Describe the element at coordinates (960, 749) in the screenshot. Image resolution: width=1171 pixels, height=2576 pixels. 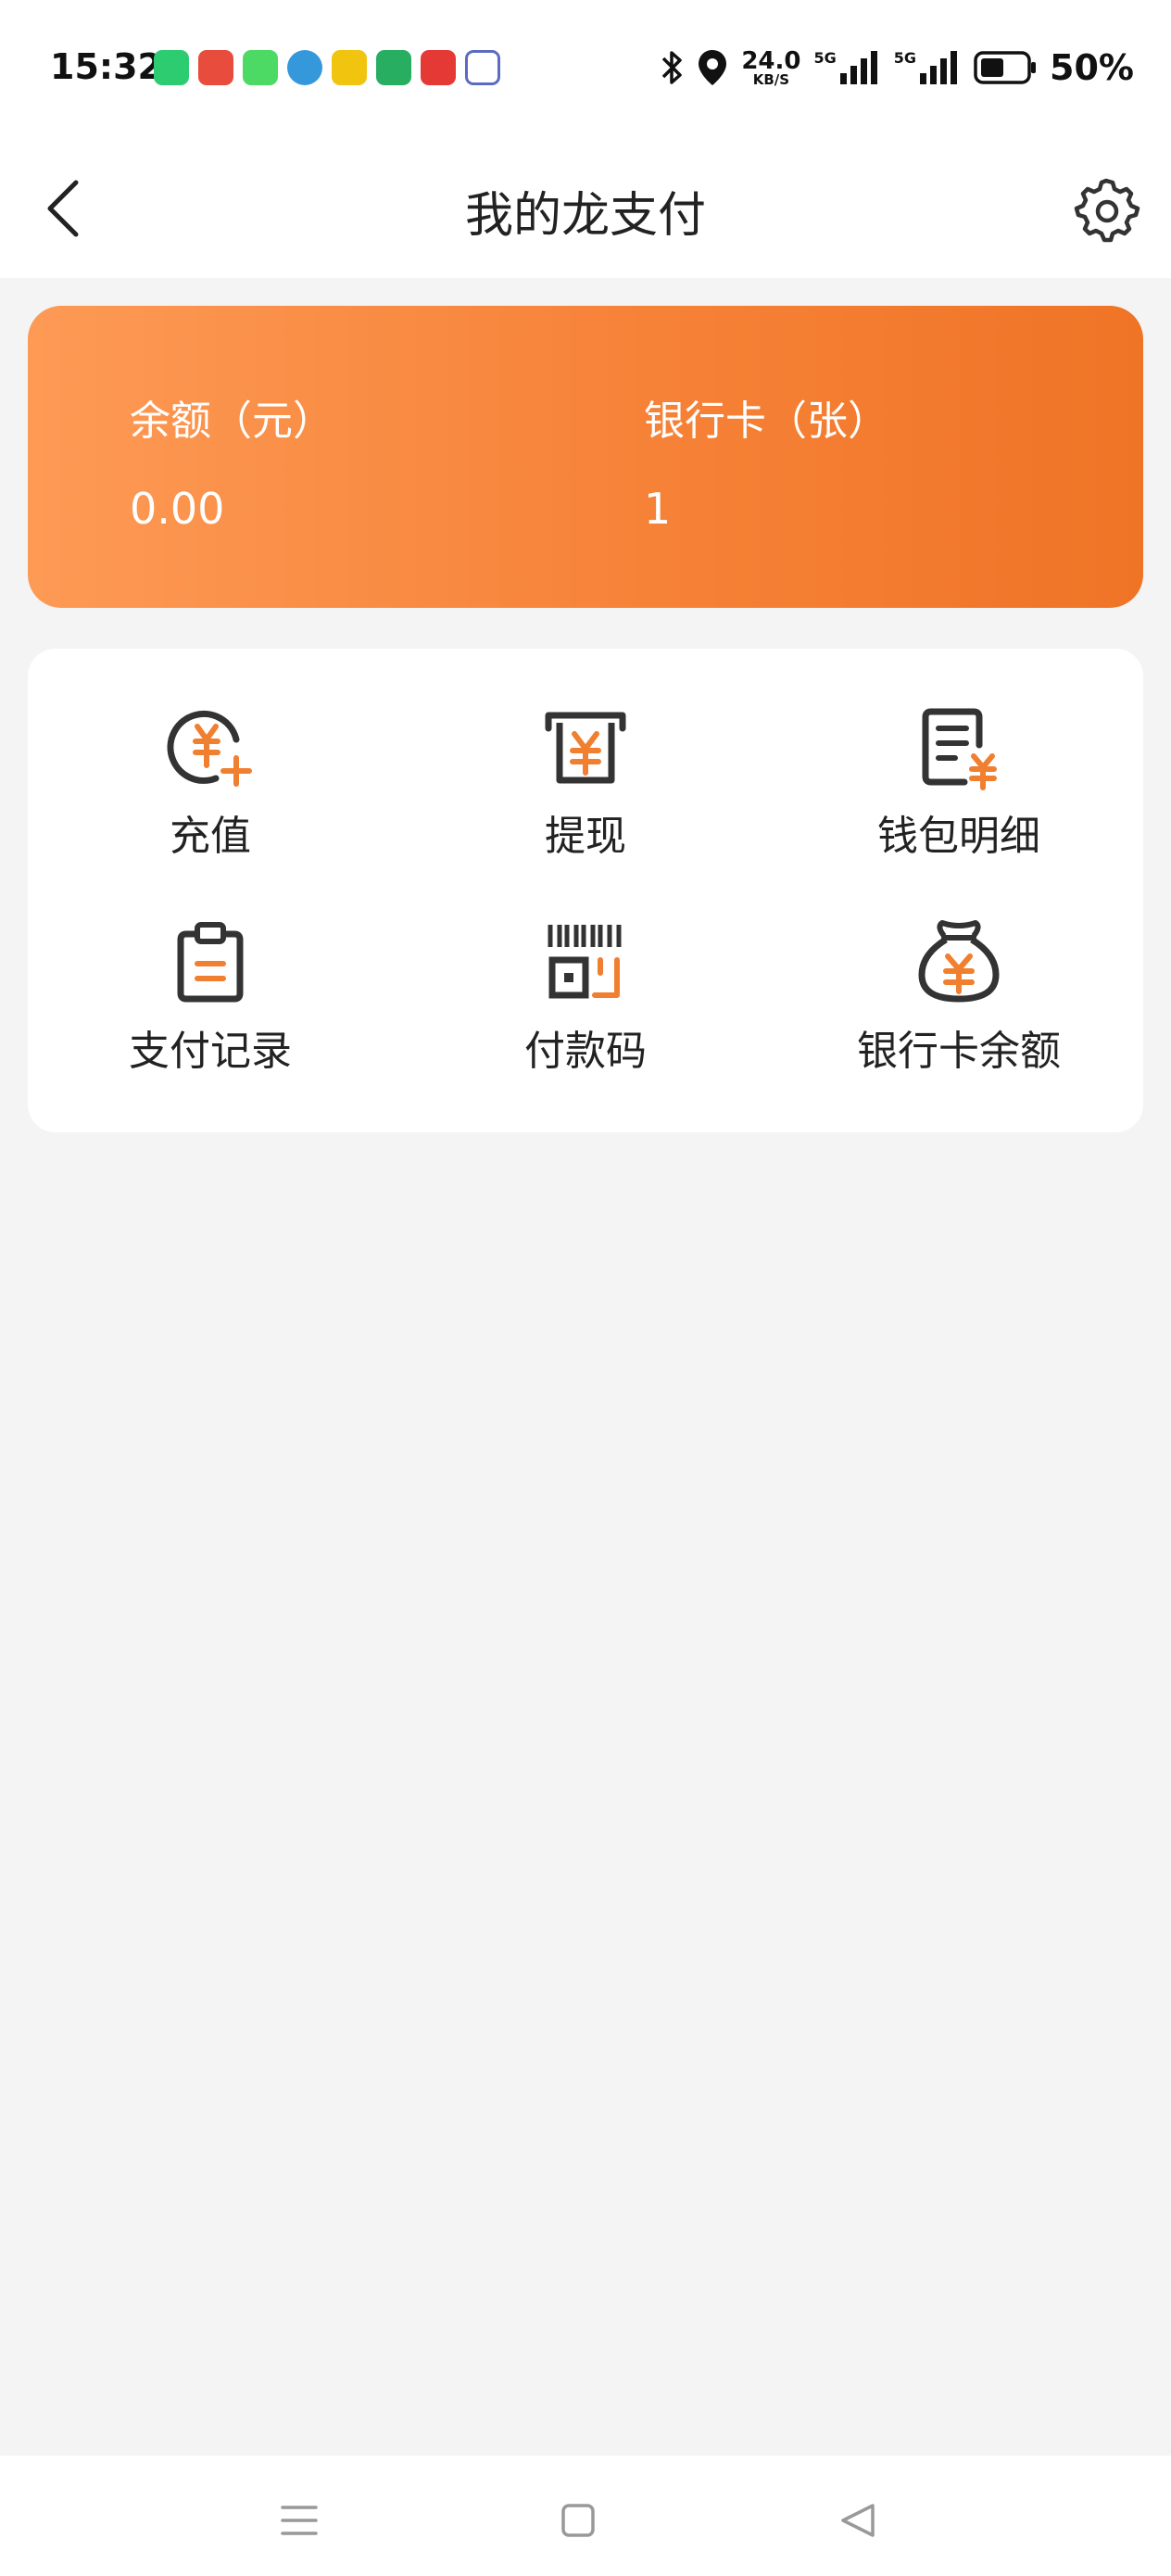
I see `wallet-detail-icon` at that location.